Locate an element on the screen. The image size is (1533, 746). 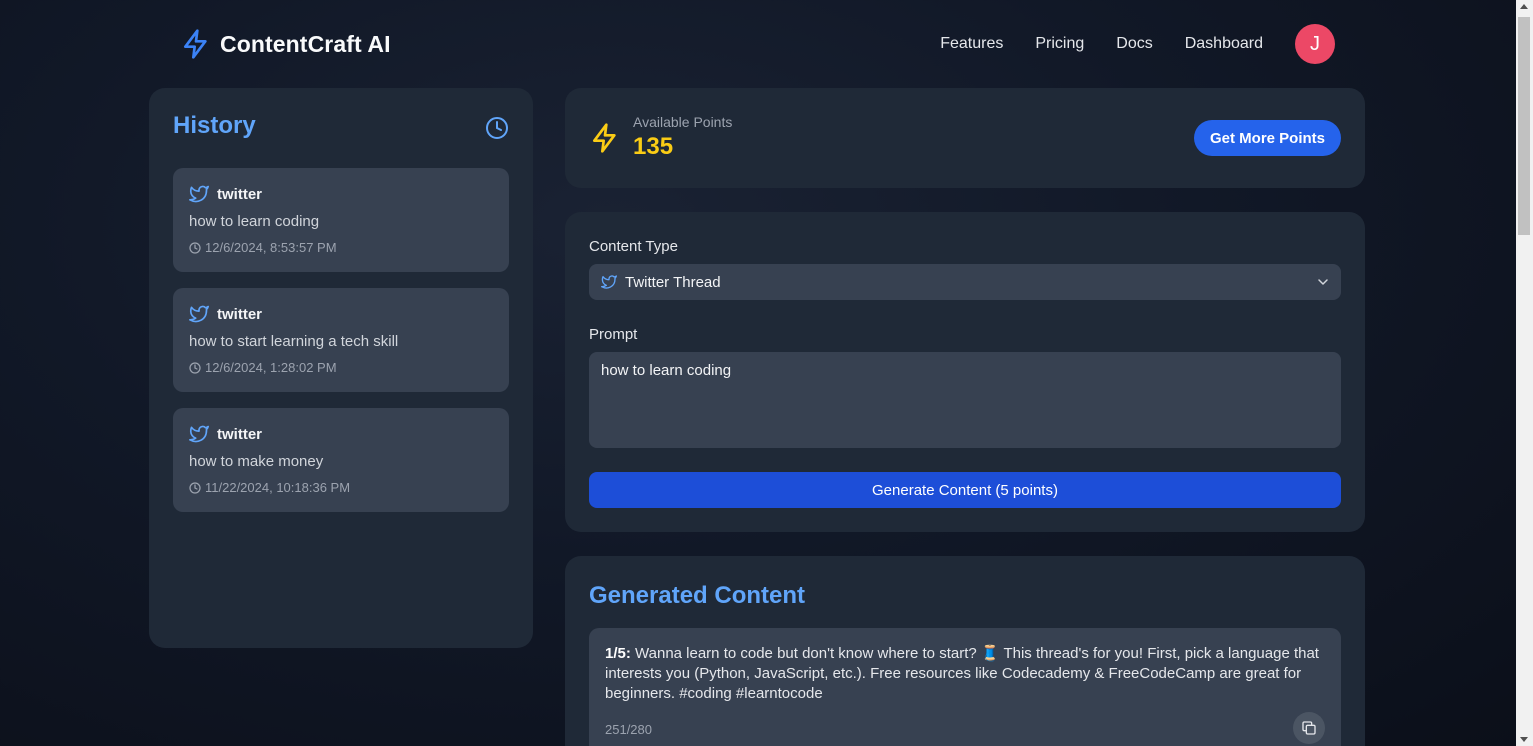
generated-content-title: Generated Content is located at coordinates (697, 595).